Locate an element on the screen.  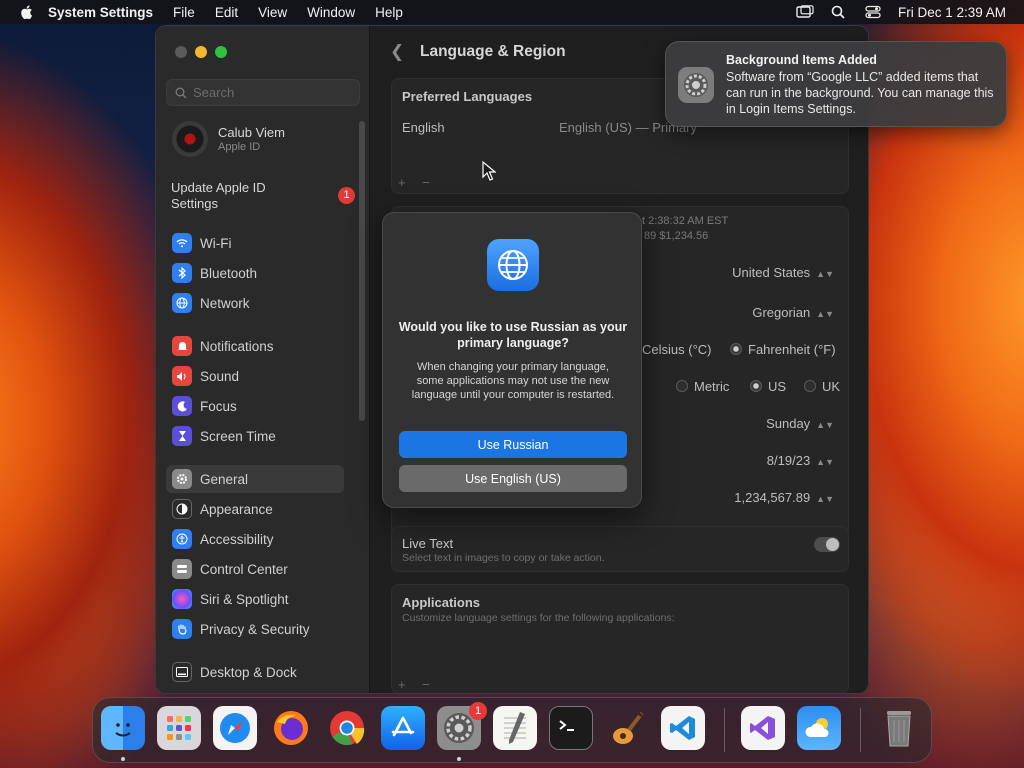
trash-icon is located at coordinates (899, 728).